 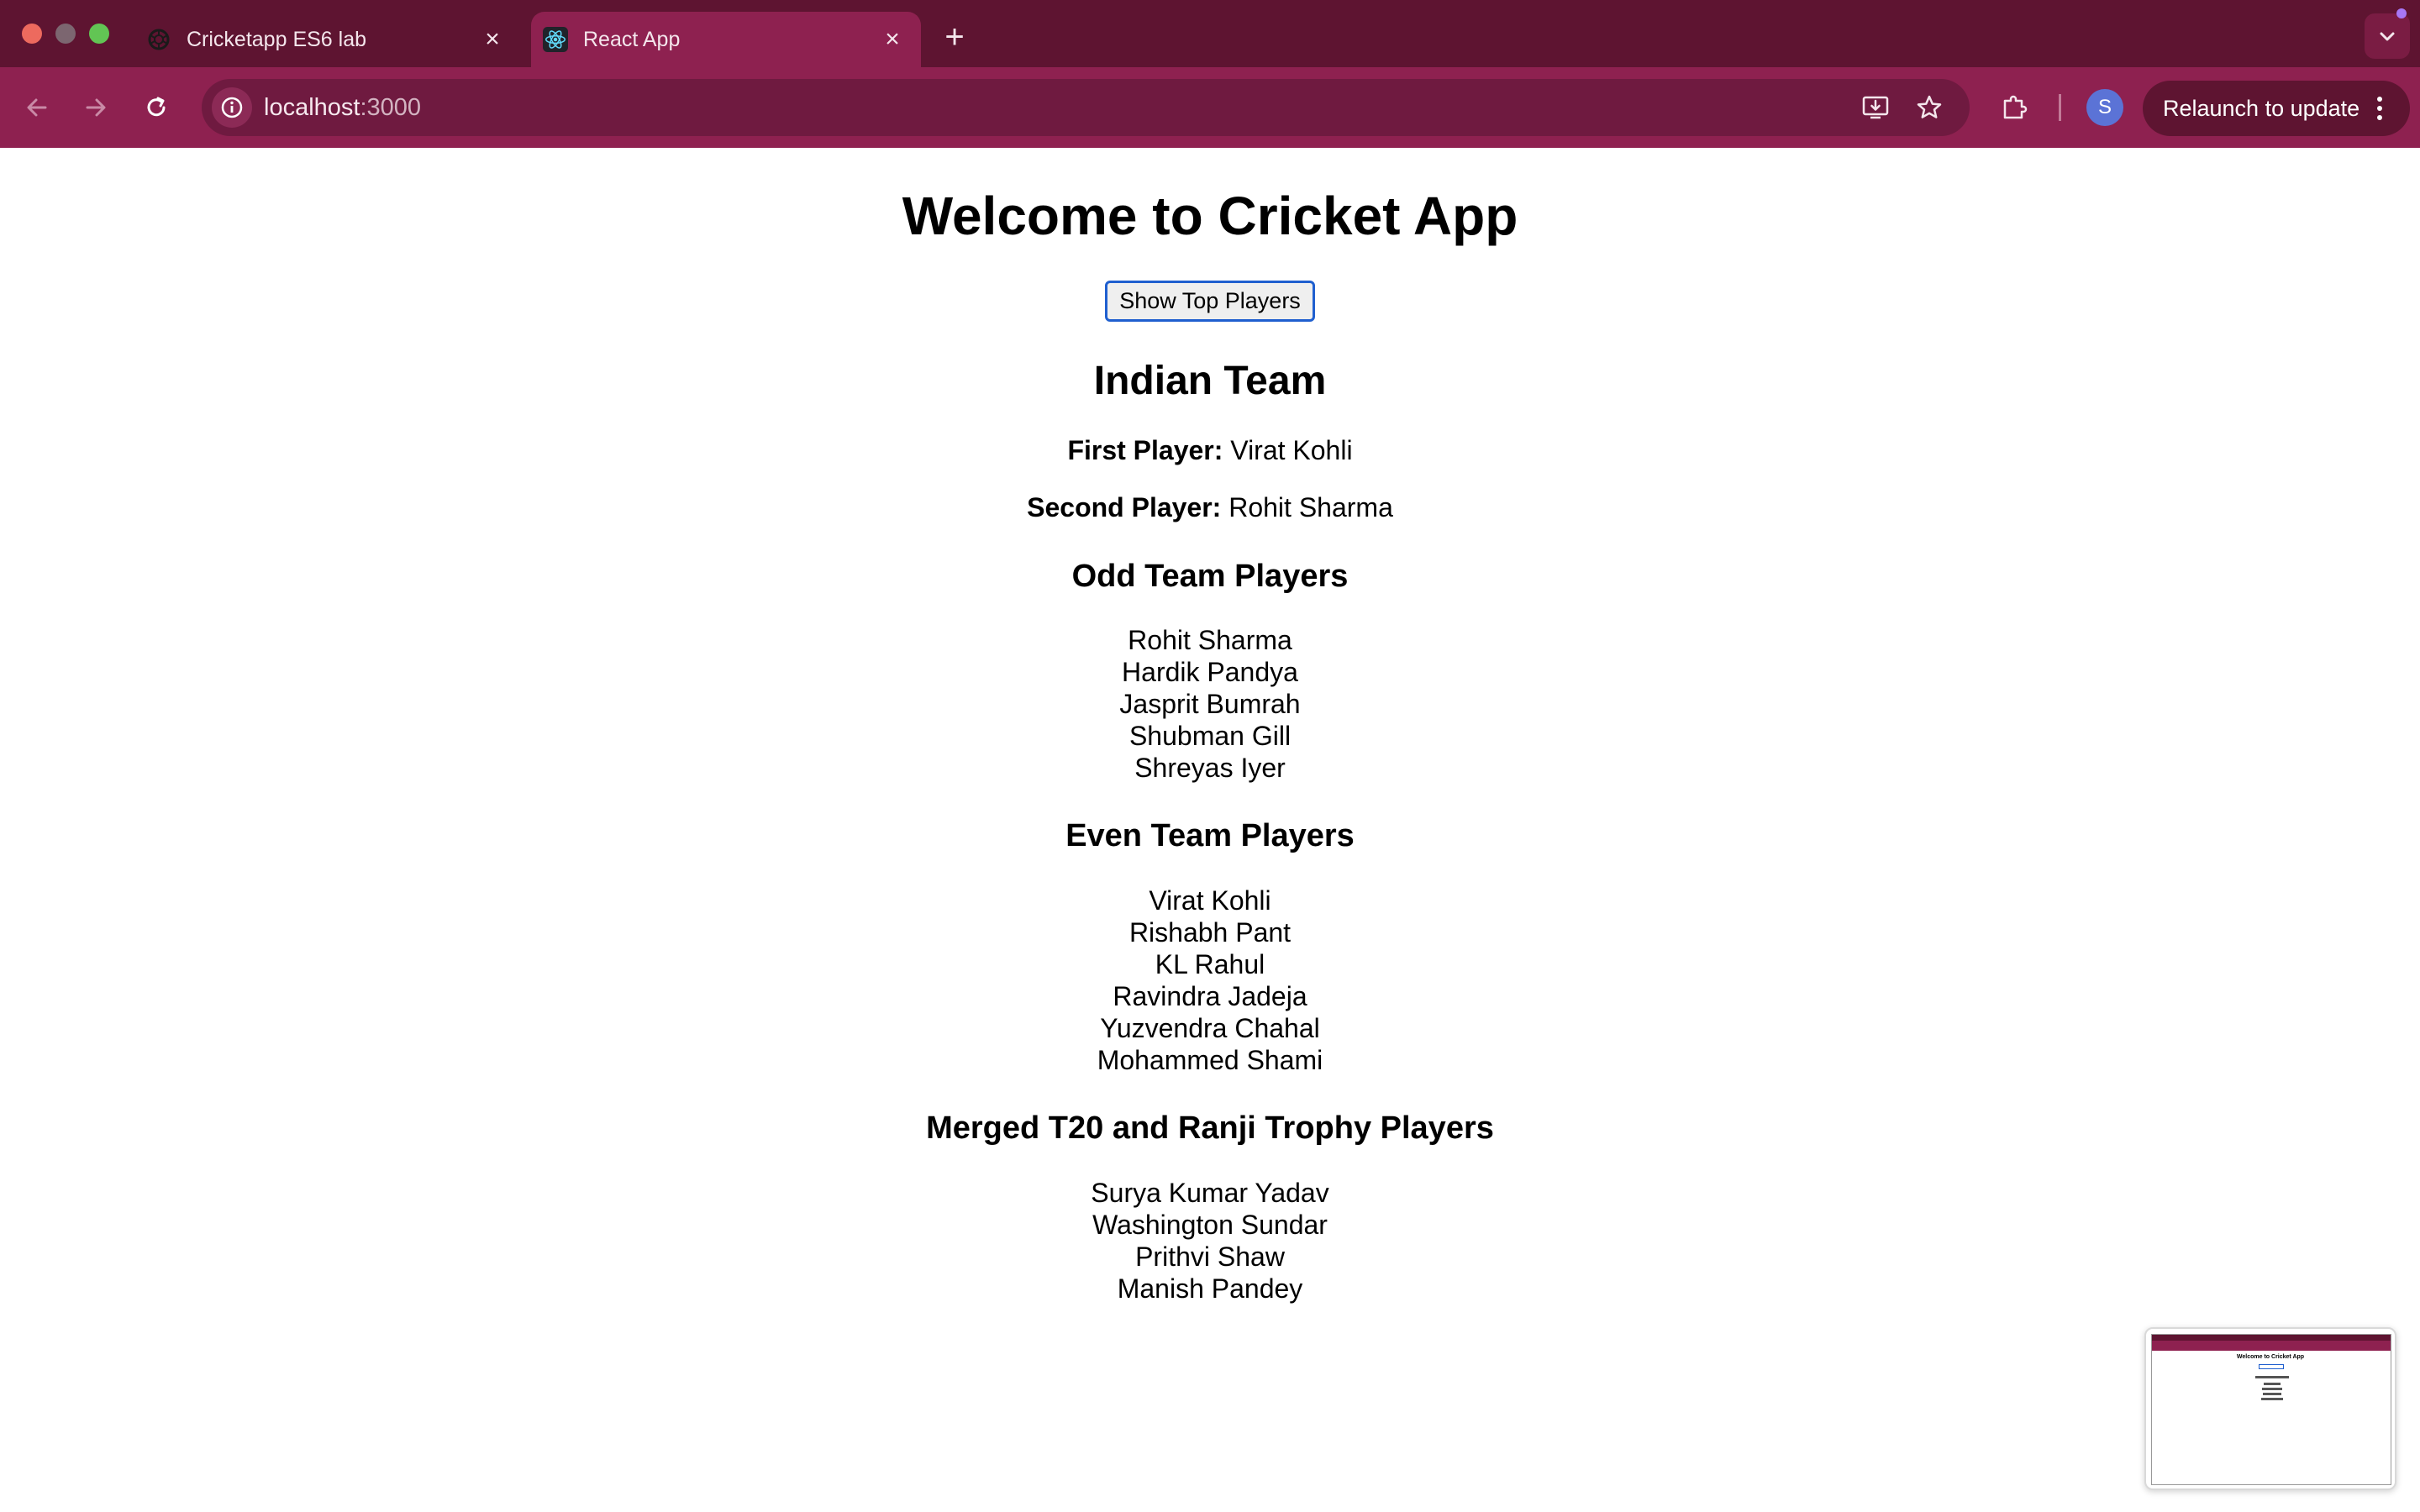 I want to click on openai-icon, so click(x=158, y=39).